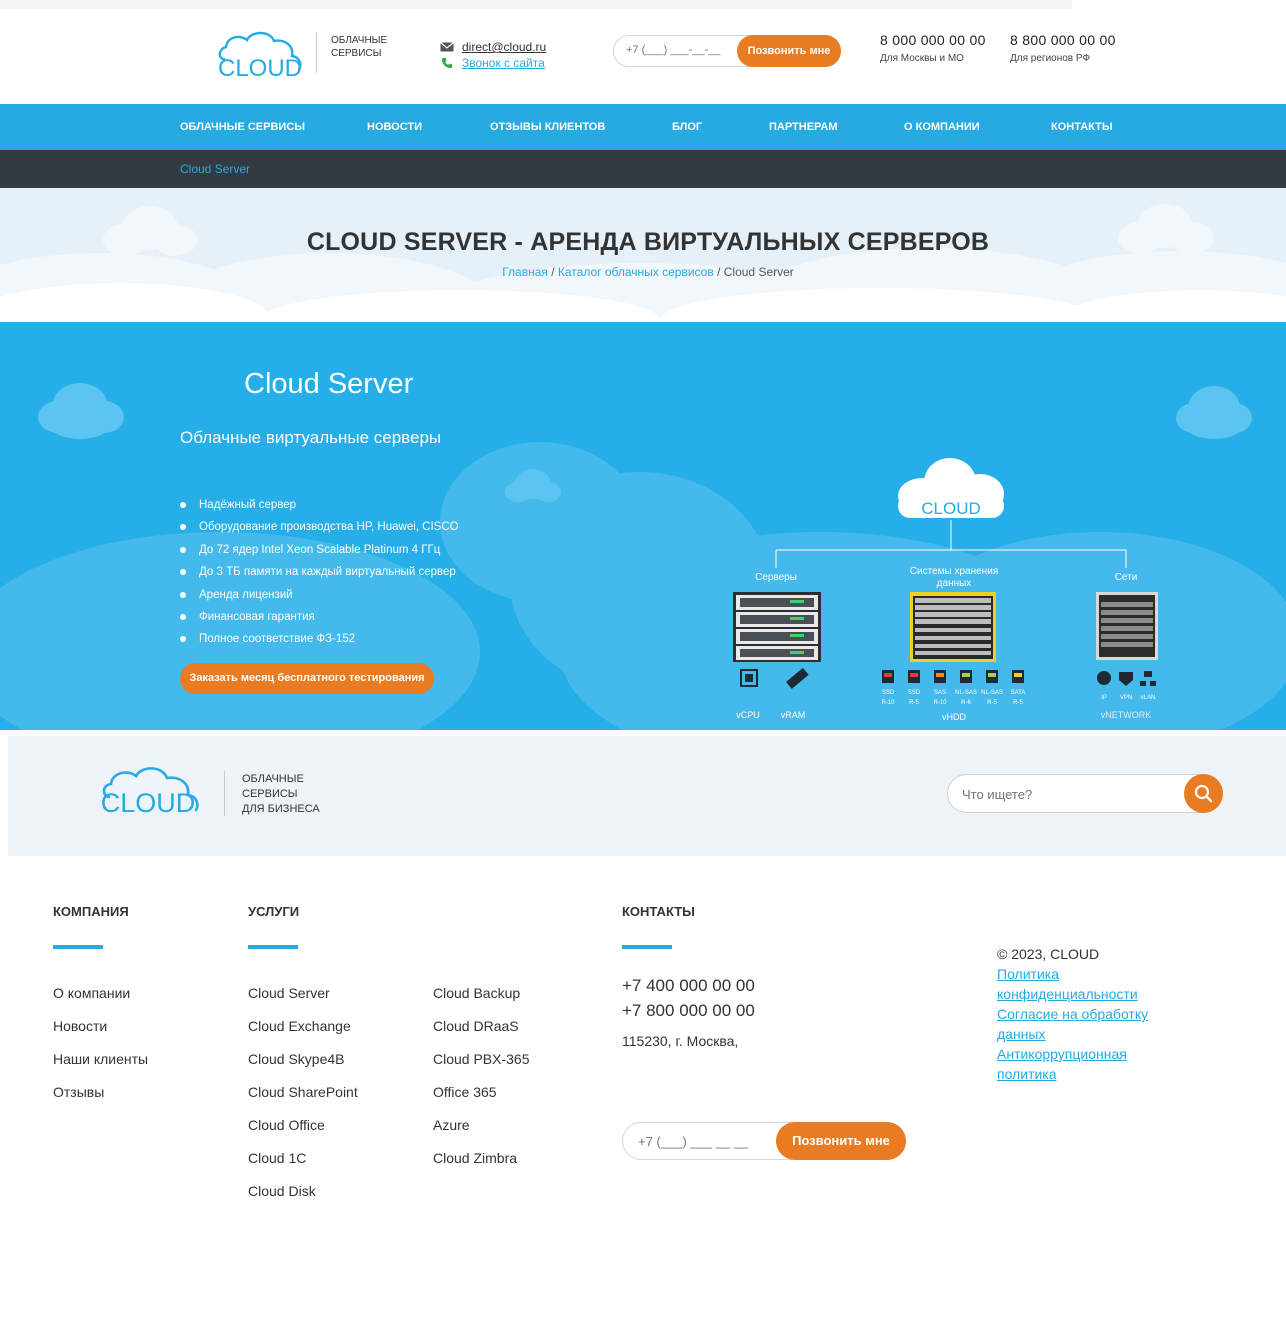 This screenshot has width=1286, height=1324. What do you see at coordinates (481, 1132) in the screenshot?
I see `service-link: Azure` at bounding box center [481, 1132].